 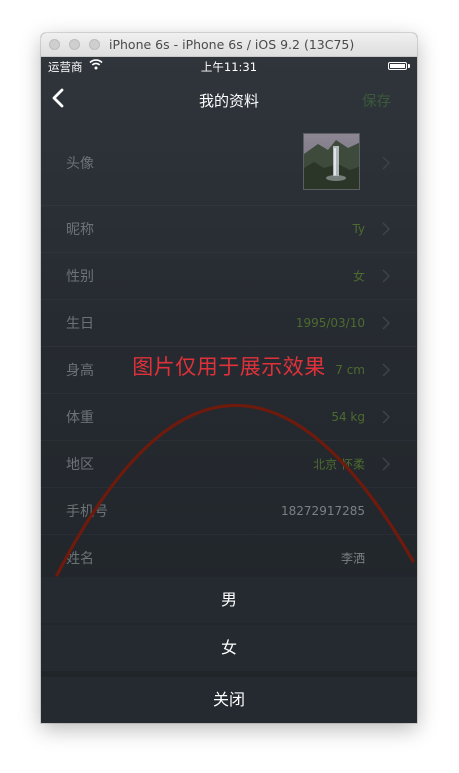 I want to click on battery-tip, so click(x=409, y=66).